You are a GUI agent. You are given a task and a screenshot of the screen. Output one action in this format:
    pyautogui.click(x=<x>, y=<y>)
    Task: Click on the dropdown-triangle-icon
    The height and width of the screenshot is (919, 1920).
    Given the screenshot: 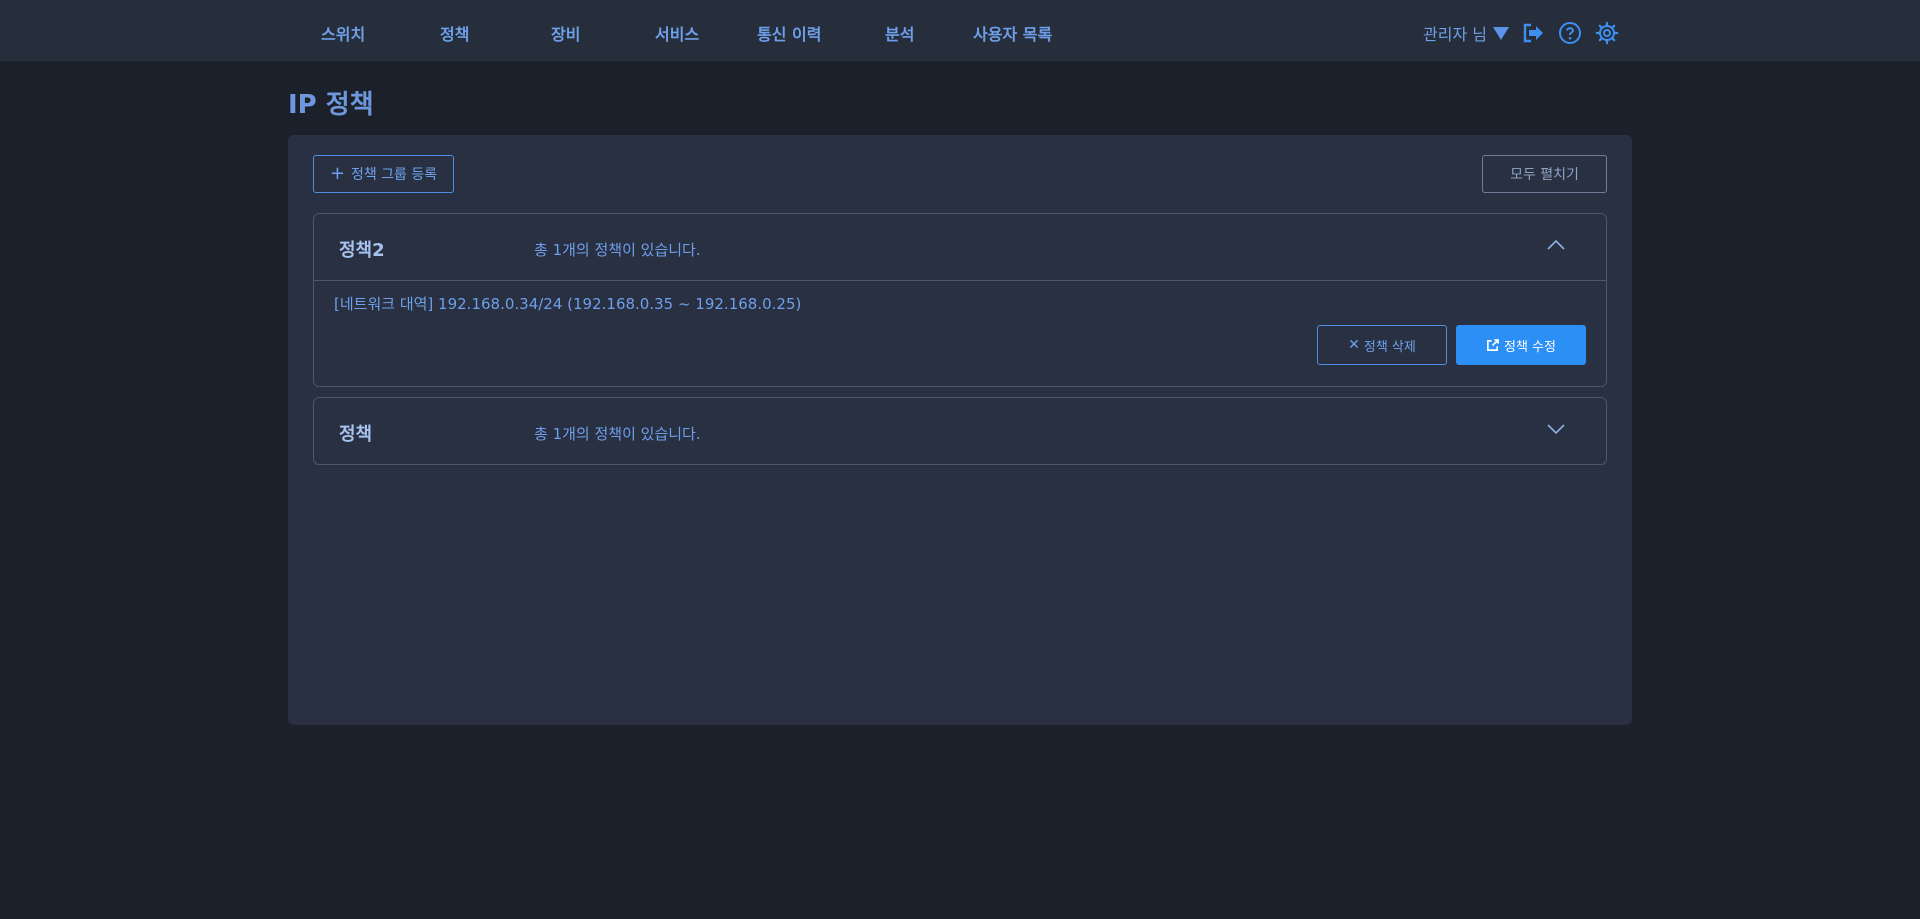 What is the action you would take?
    pyautogui.click(x=1500, y=33)
    